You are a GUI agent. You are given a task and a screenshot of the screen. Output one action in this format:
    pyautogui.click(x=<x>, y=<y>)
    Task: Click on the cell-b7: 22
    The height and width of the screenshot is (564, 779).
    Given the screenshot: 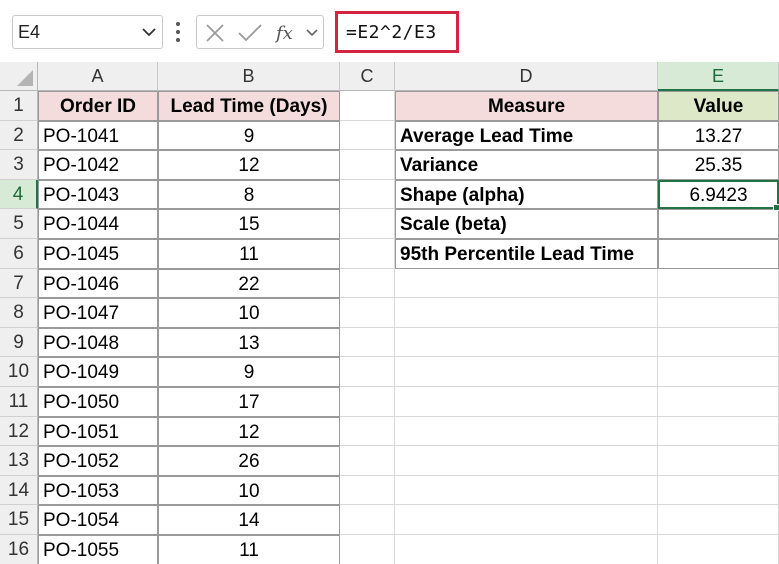 What is the action you would take?
    pyautogui.click(x=249, y=283)
    